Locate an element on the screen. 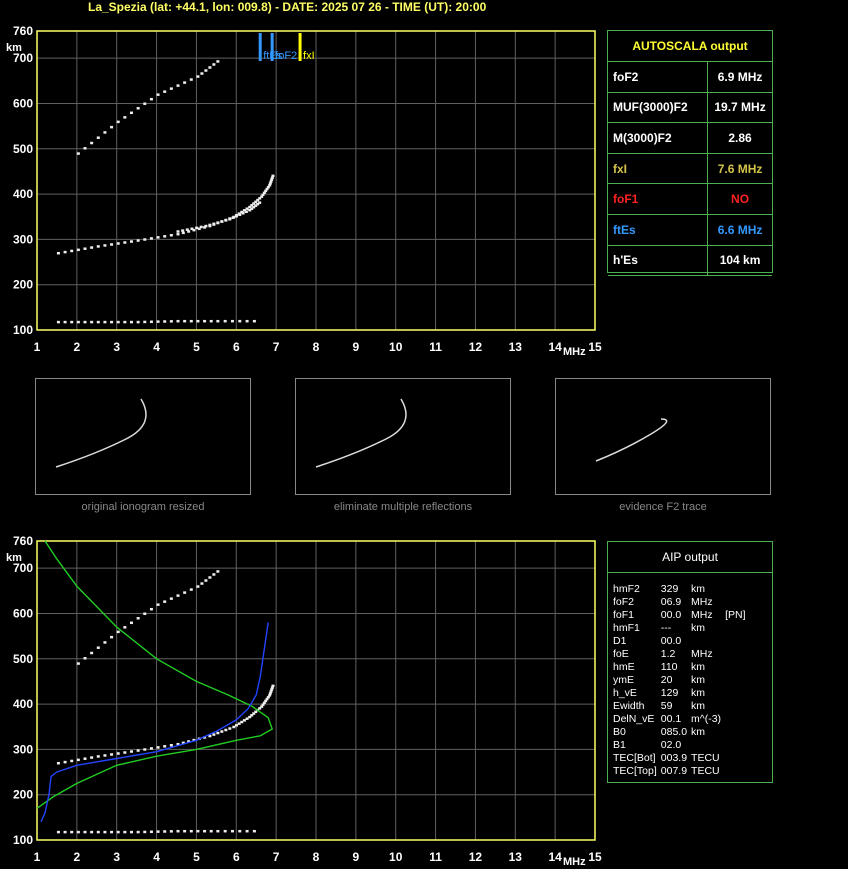 The height and width of the screenshot is (869, 848). autoscala-row: h'Es 104 km is located at coordinates (690, 261).